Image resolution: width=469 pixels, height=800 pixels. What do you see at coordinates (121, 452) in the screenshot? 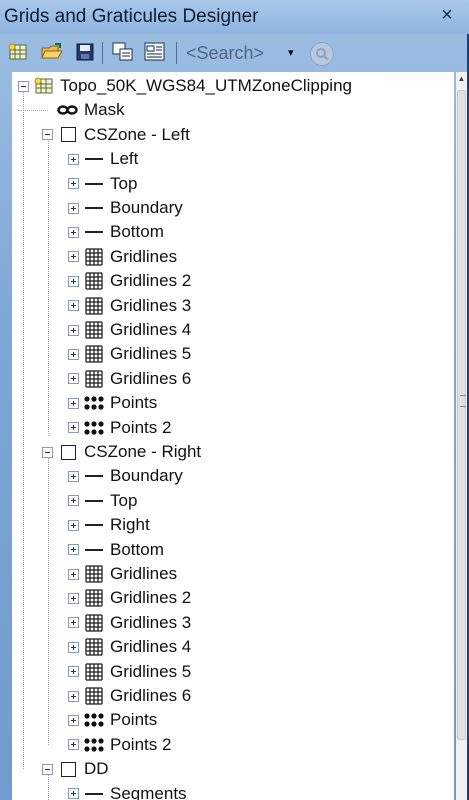
I see `tree-group-node: CSZone - Right` at bounding box center [121, 452].